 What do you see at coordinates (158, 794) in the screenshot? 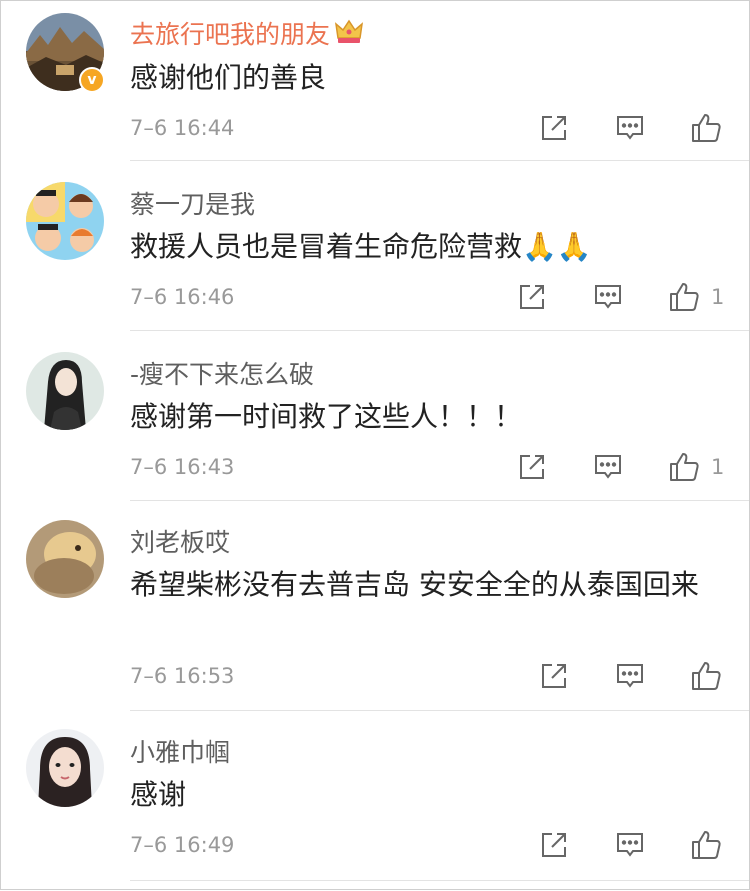
I see `comment-text: 感谢` at bounding box center [158, 794].